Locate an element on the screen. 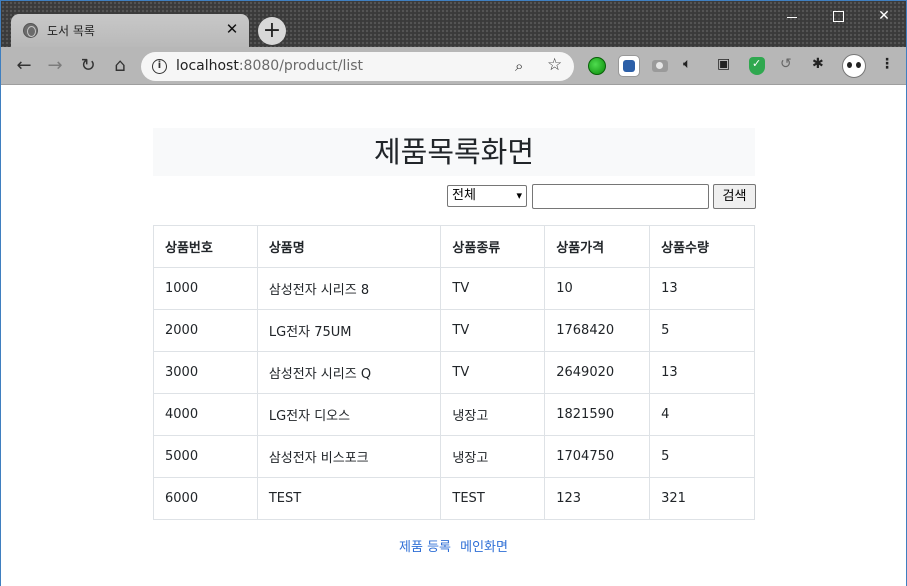 This screenshot has width=907, height=586. table-cell: 1821590 is located at coordinates (597, 414).